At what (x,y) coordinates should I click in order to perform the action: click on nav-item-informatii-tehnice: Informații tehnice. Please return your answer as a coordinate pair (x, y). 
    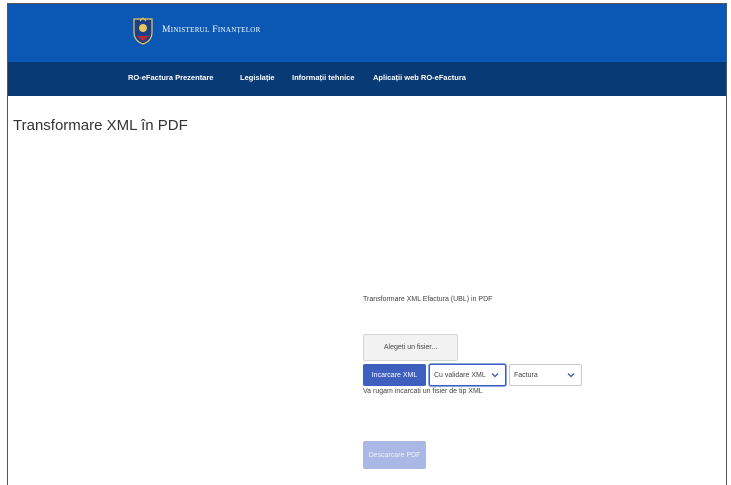
    Looking at the image, I should click on (323, 77).